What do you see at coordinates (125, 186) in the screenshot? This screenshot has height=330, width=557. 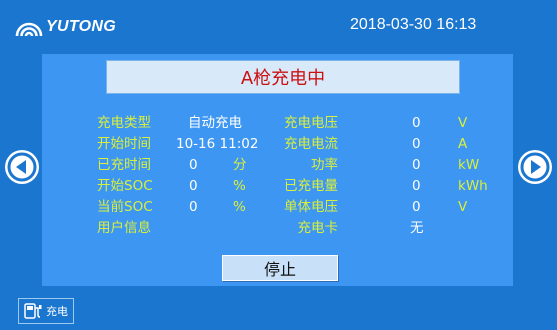 I see `label-start-soc: 开始SOC` at bounding box center [125, 186].